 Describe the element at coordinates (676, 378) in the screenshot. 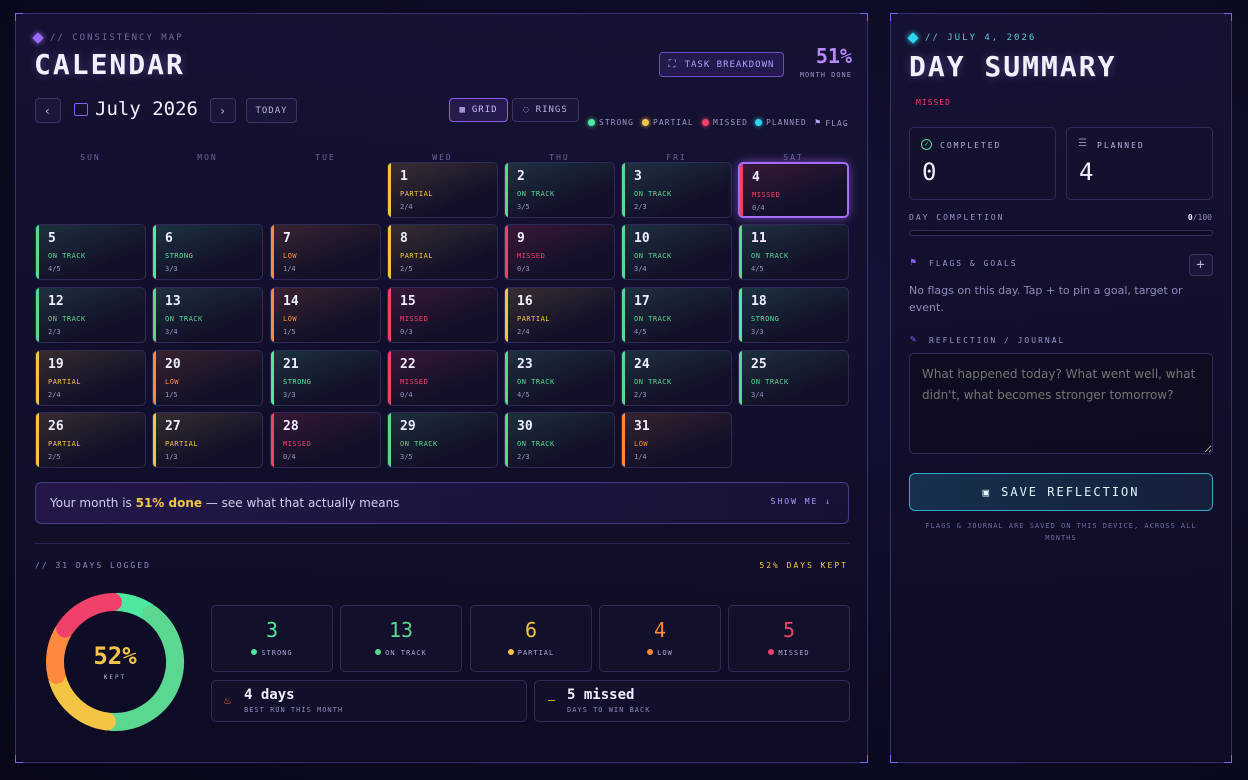

I see `day-cell: 24 ON TRACK 2/3` at that location.